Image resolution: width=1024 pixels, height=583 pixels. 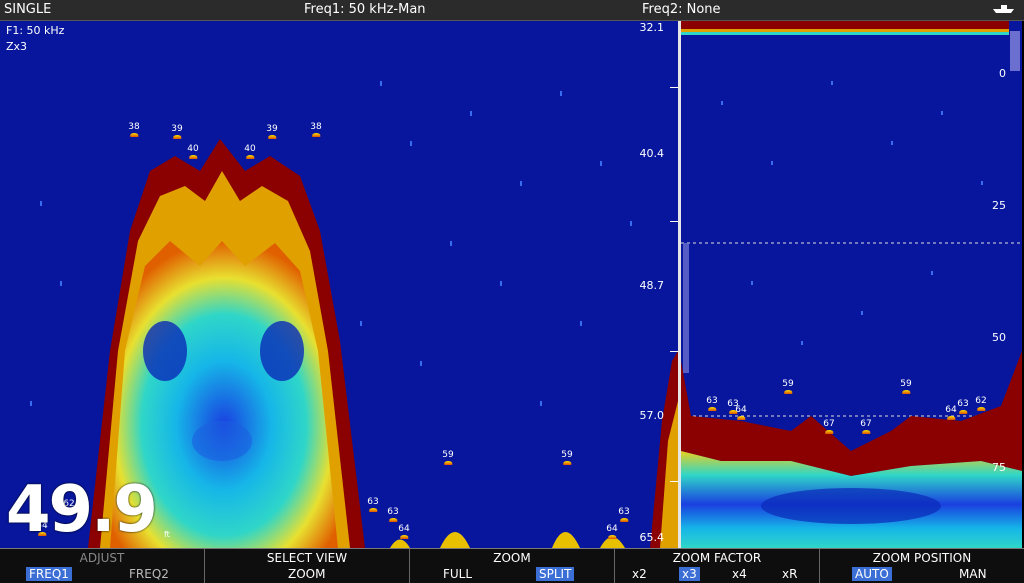 What do you see at coordinates (149, 574) in the screenshot?
I see `option-freq2: FREQ2` at bounding box center [149, 574].